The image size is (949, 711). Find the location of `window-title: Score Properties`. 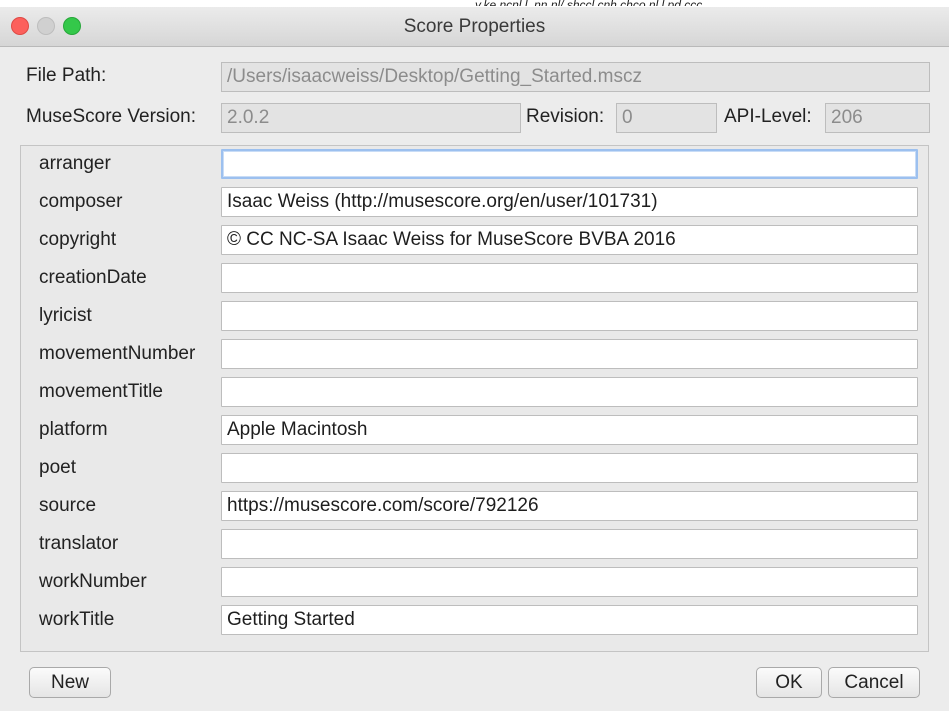

window-title: Score Properties is located at coordinates (474, 26).